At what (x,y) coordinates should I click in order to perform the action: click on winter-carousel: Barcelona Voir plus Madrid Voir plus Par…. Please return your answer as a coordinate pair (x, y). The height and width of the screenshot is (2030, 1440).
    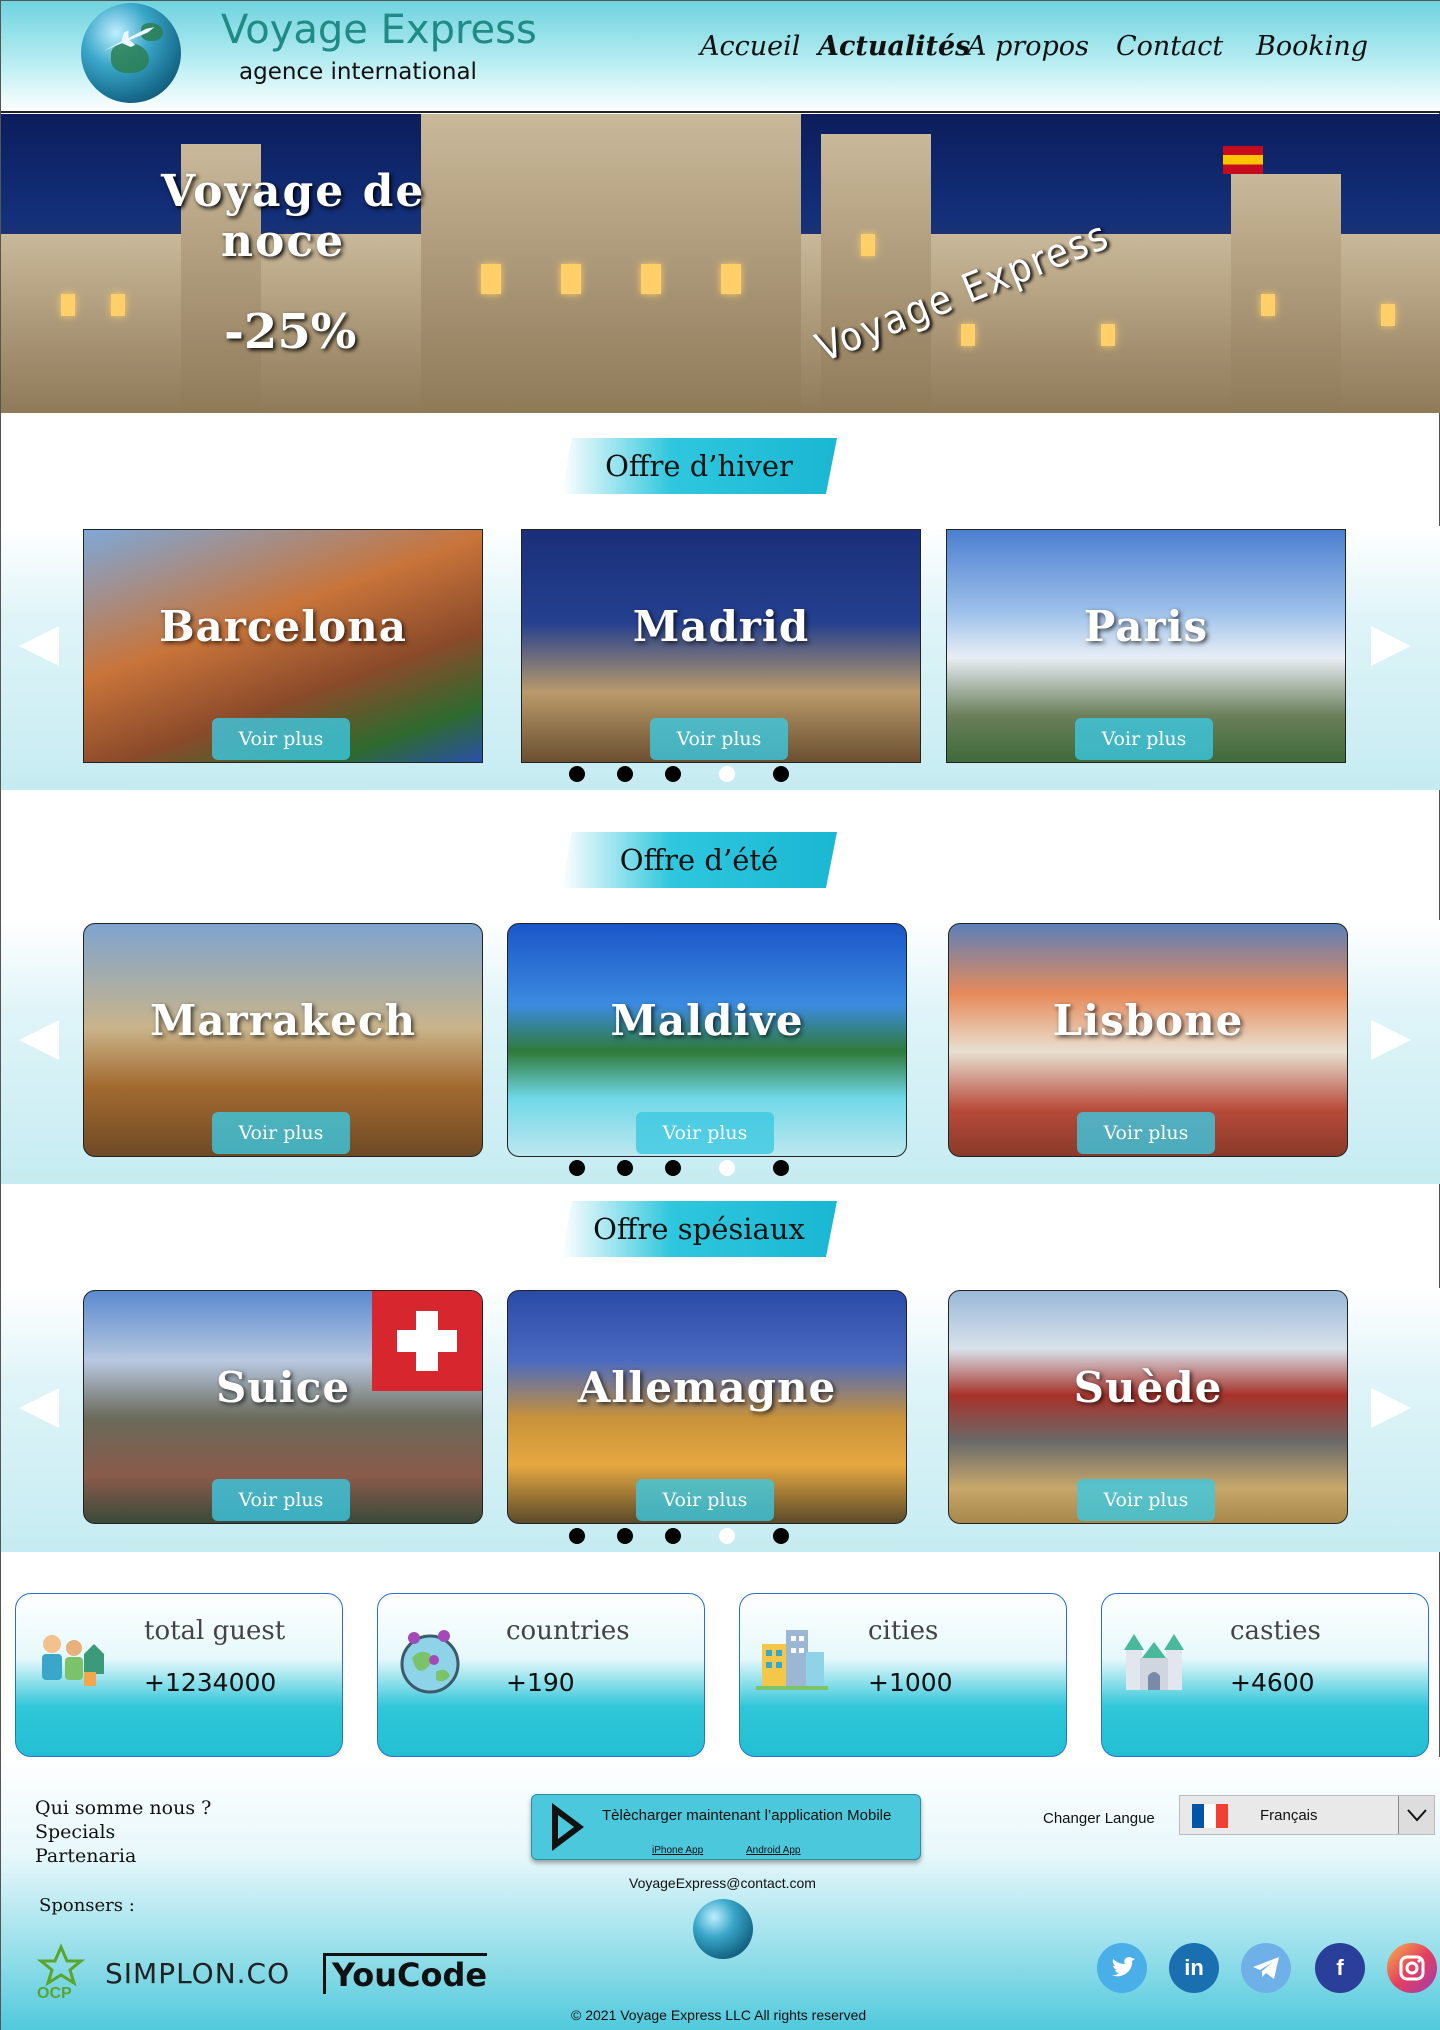
    Looking at the image, I should click on (720, 658).